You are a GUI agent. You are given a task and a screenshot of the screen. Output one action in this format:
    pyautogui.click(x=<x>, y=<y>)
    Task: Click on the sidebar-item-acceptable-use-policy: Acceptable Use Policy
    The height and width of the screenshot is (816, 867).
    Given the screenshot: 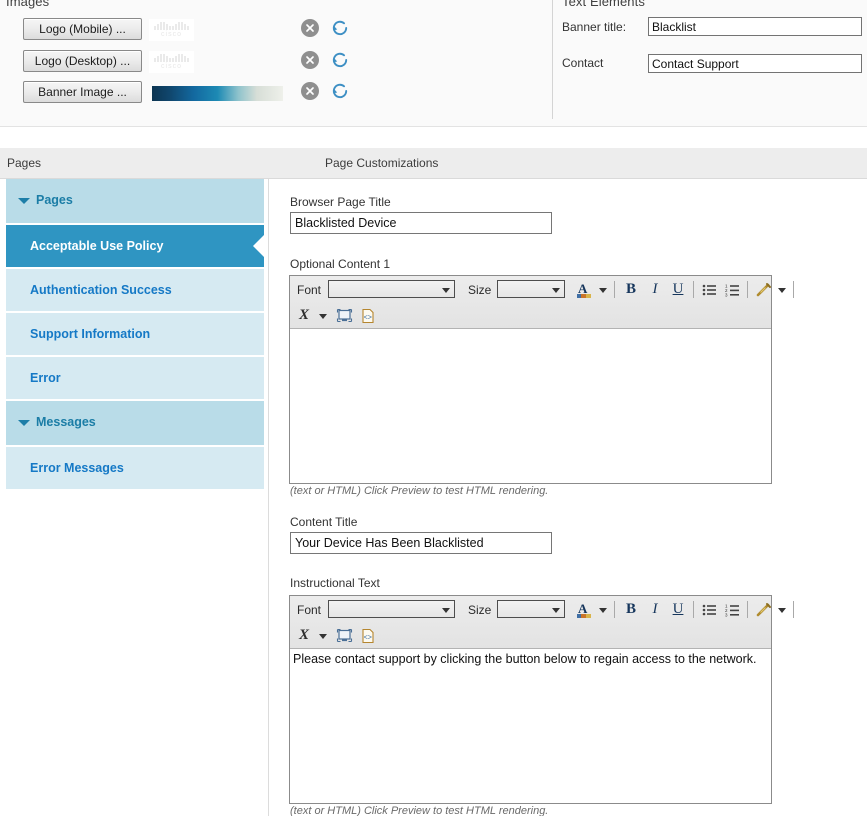 What is the action you would take?
    pyautogui.click(x=135, y=246)
    